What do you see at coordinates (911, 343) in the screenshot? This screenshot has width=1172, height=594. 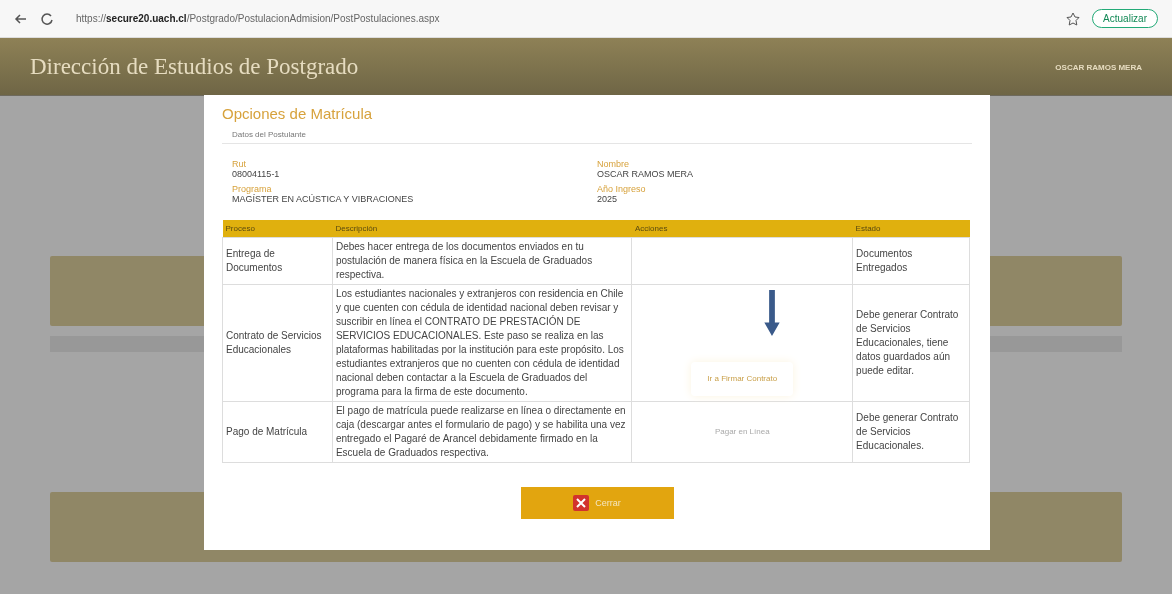 I see `table-cell: Debe generar Contrato de Servicios Educacionales, tiene datos guardados aún puede editar.` at bounding box center [911, 343].